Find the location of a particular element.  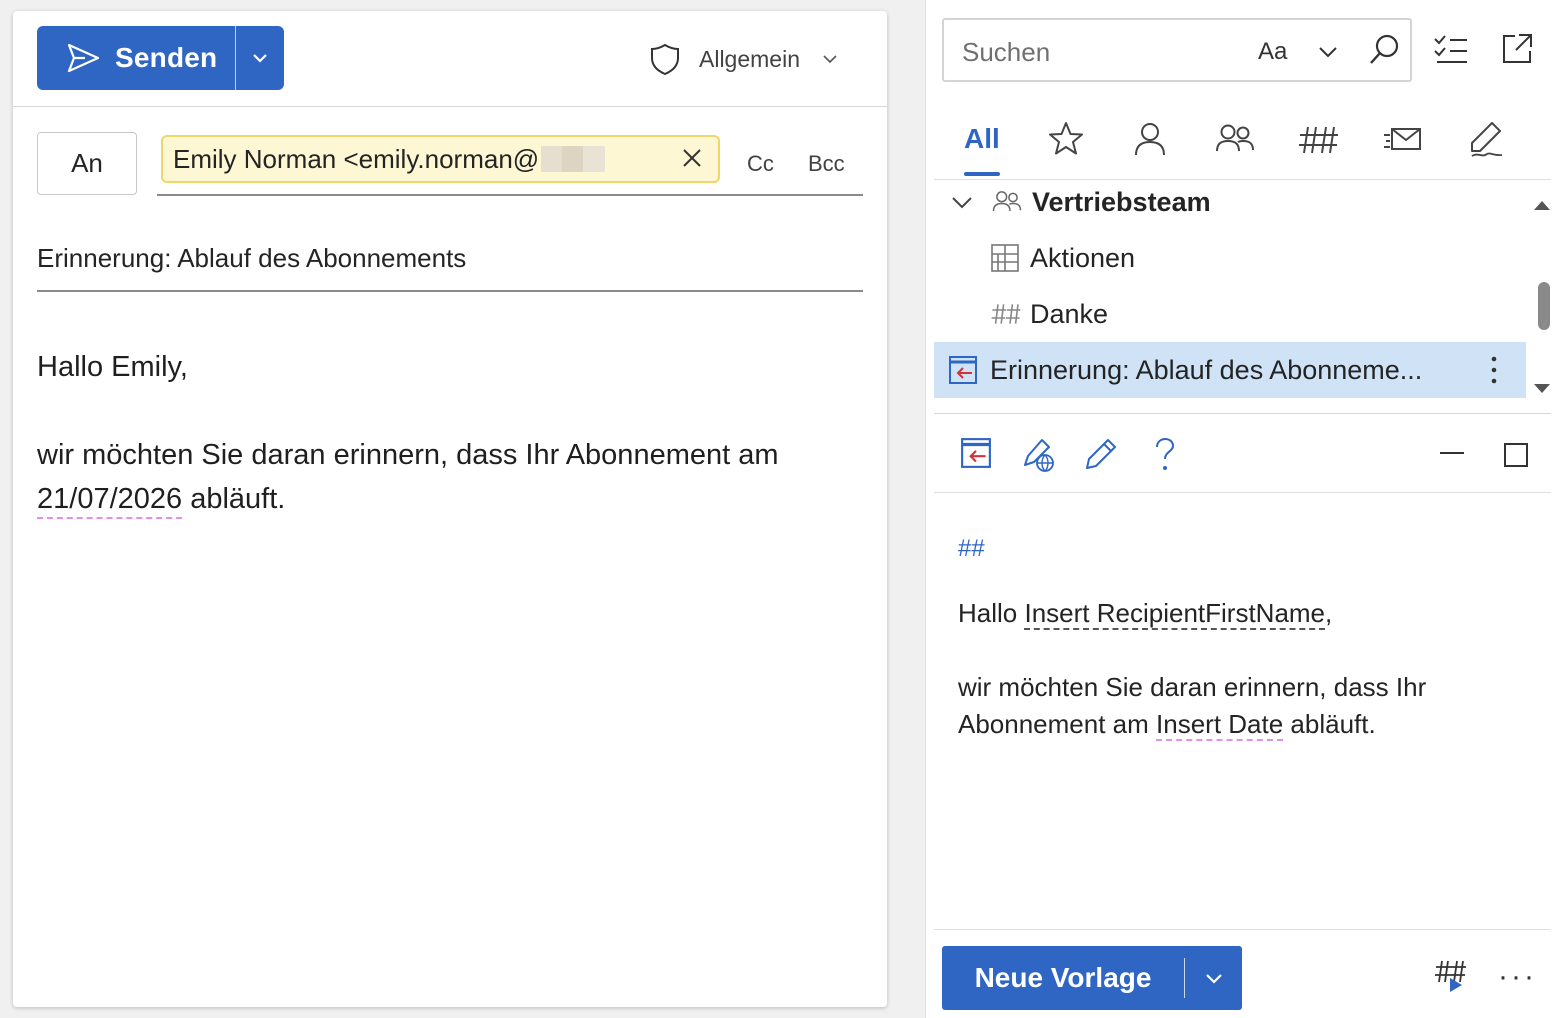

redacted-domain is located at coordinates (573, 159).